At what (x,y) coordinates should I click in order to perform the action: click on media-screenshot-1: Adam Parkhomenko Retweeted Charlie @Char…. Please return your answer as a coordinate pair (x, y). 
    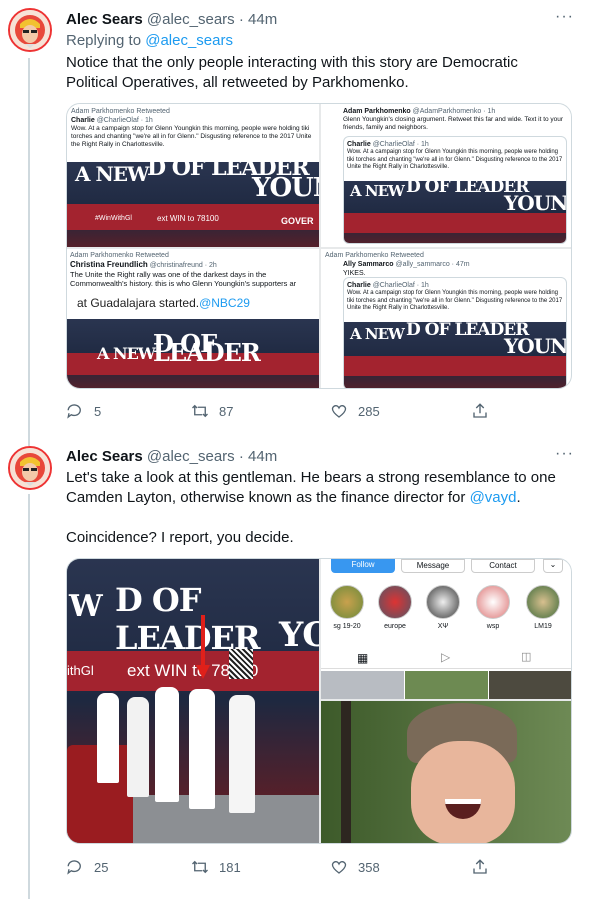
    Looking at the image, I should click on (193, 175).